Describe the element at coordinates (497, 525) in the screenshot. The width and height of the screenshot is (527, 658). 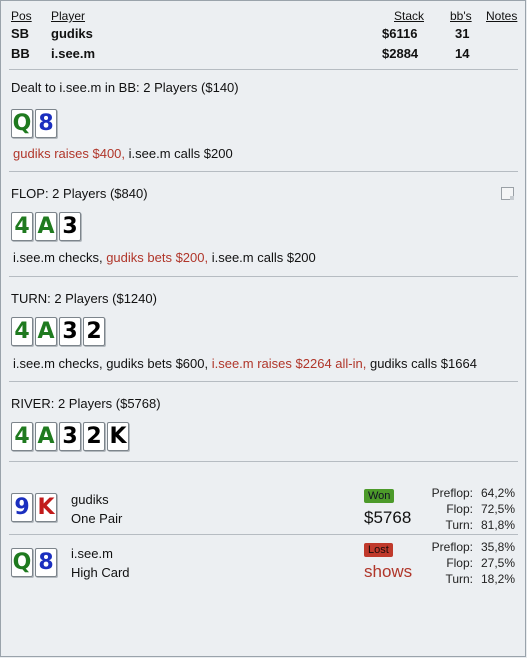
I see `stat-value: 81,8%` at that location.